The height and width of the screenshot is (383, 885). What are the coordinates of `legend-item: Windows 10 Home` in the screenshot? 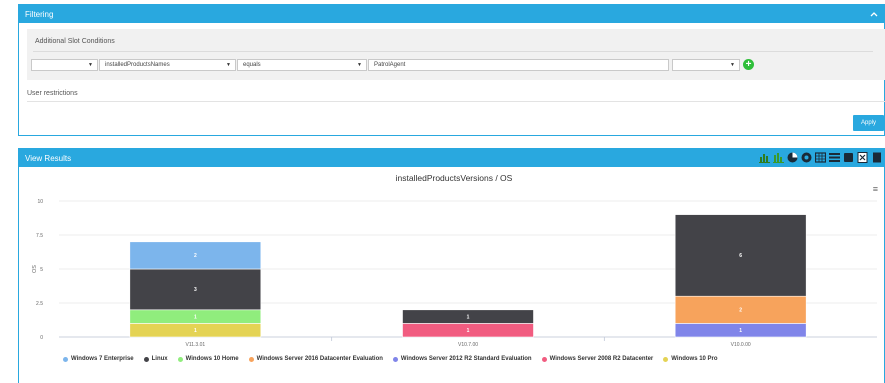 It's located at (208, 359).